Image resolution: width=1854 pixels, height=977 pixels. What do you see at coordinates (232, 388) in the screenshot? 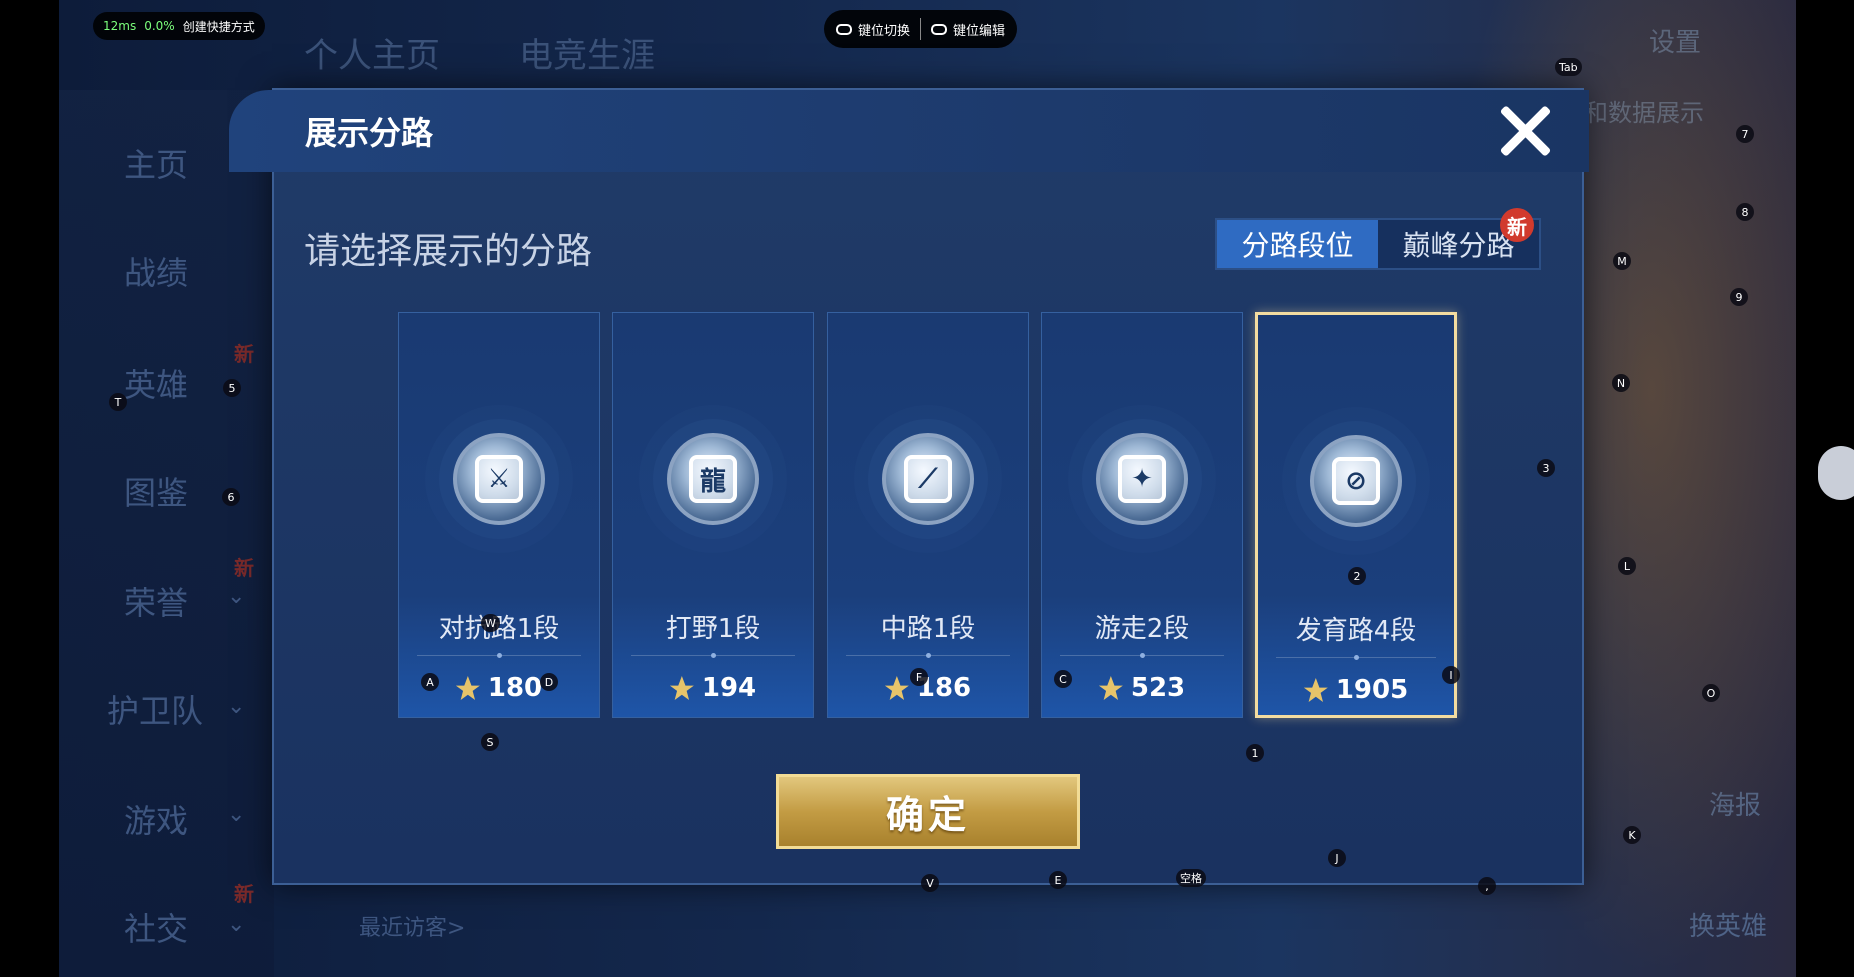
I see `key-hint: 5` at bounding box center [232, 388].